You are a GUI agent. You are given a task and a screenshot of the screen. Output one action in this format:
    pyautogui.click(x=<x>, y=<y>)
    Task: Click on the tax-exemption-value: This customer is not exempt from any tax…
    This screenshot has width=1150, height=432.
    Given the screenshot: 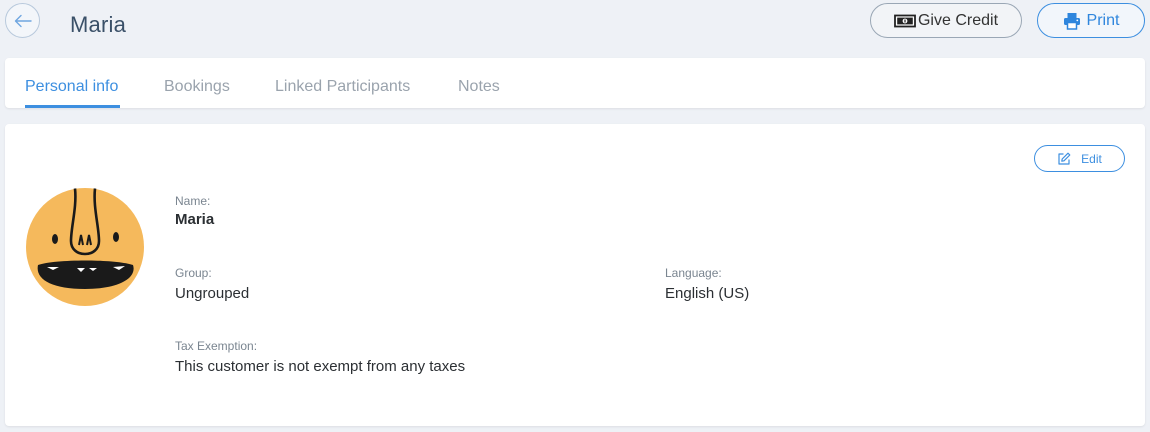 What is the action you would take?
    pyautogui.click(x=320, y=366)
    